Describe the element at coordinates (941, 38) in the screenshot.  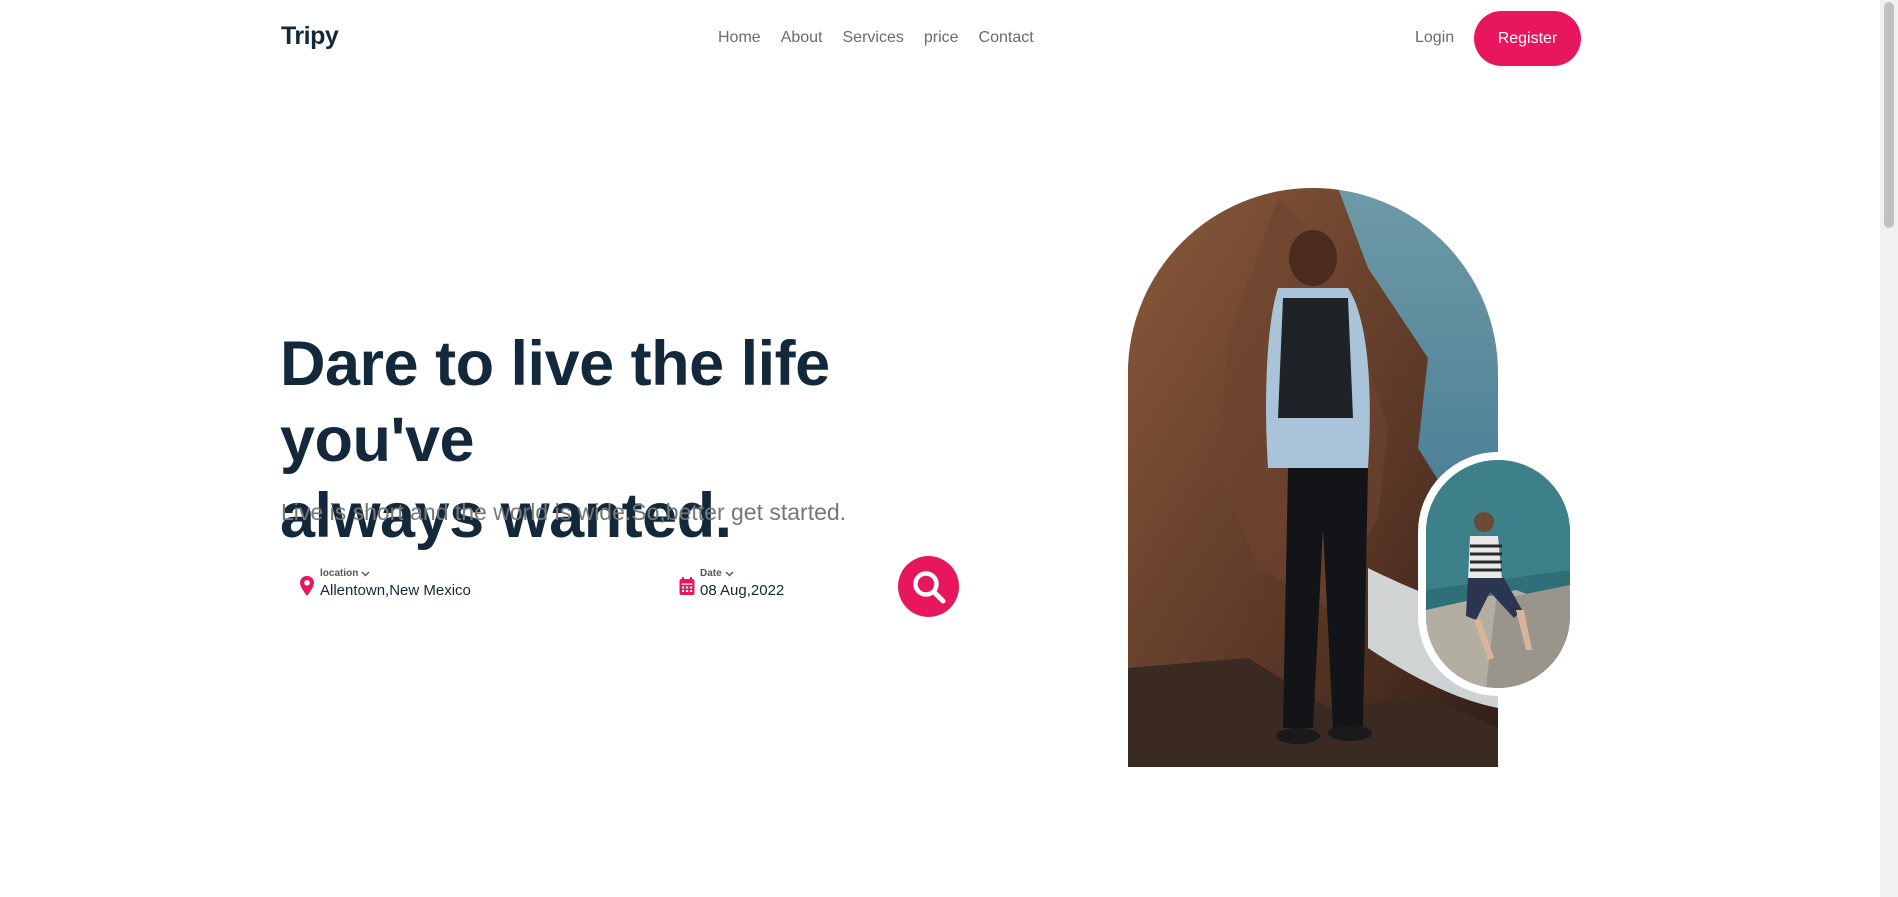
I see `nav-item-price: price` at that location.